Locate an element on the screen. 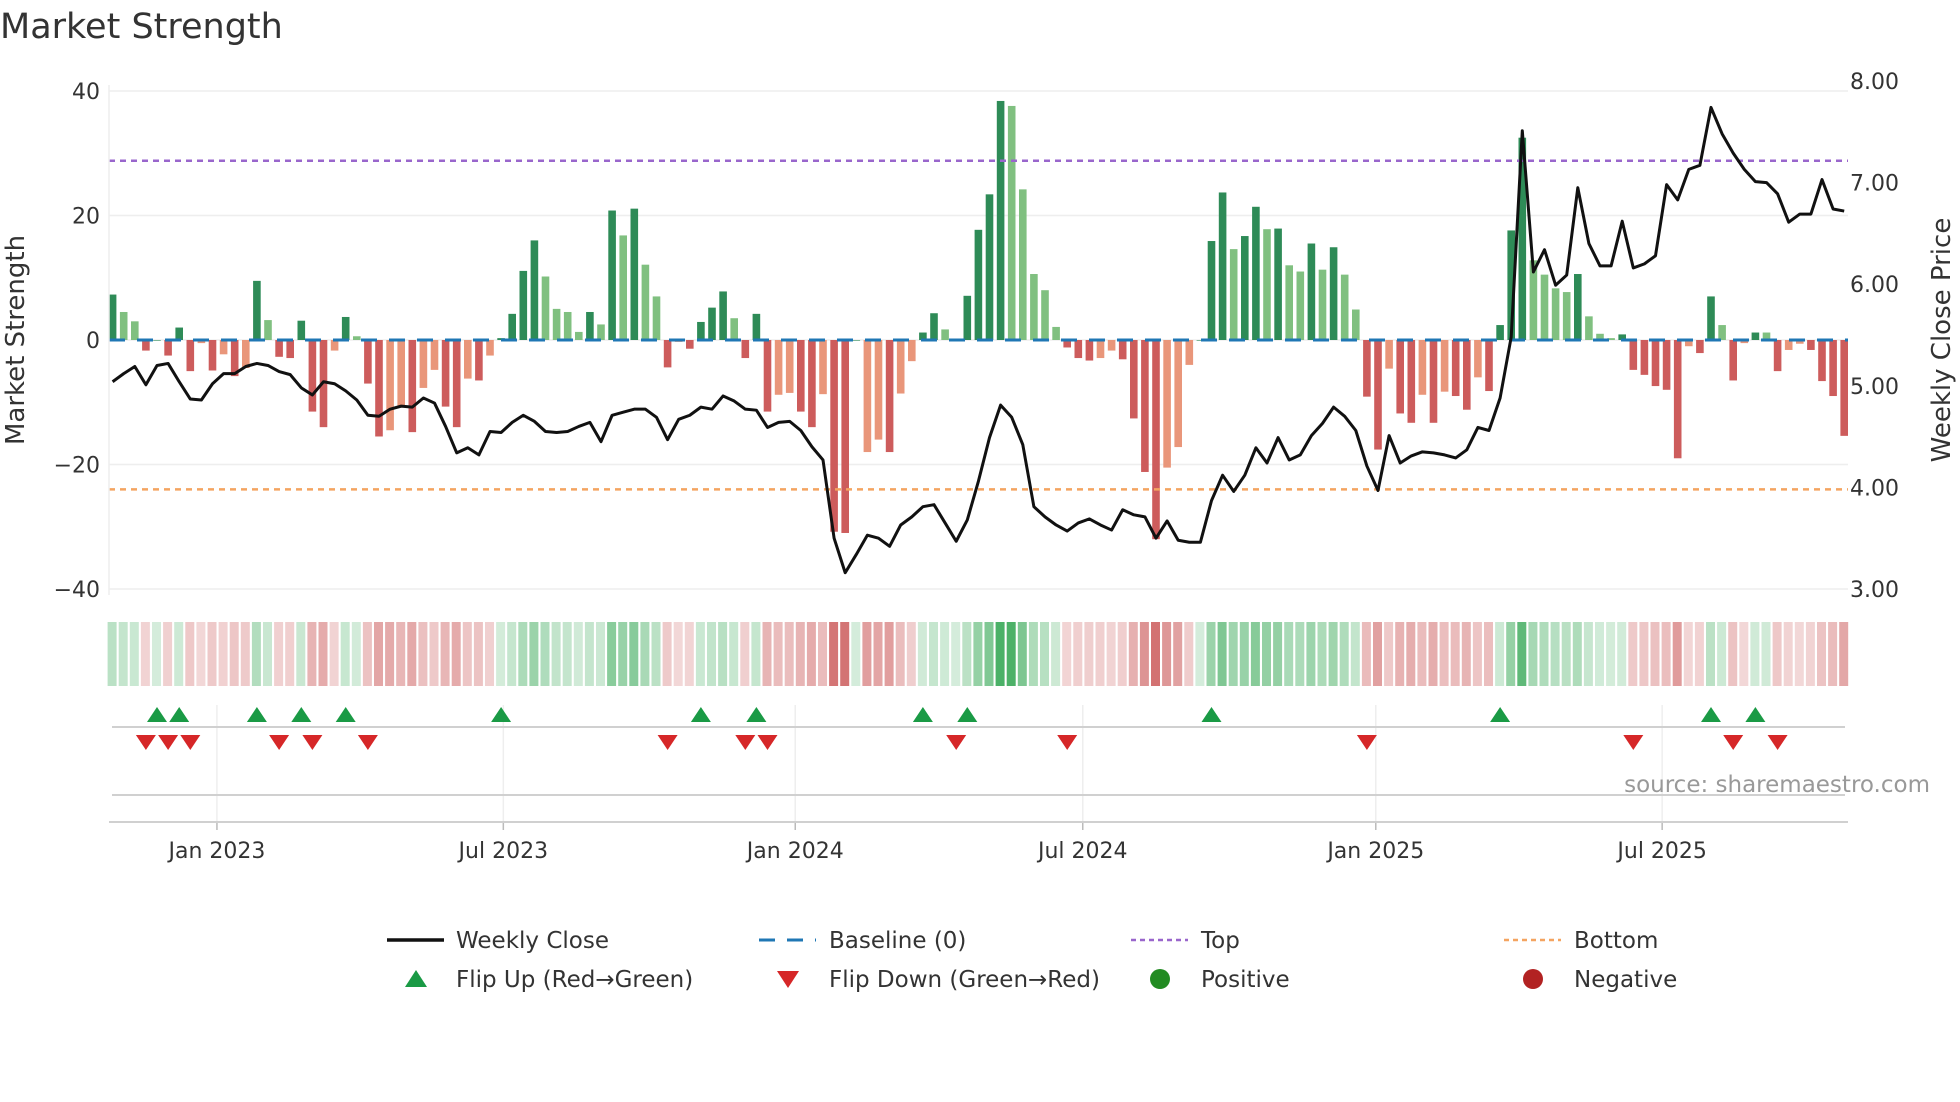 Image resolution: width=1960 pixels, height=1102 pixels. y2-axis-title: Weekly Close Price is located at coordinates (1942, 340).